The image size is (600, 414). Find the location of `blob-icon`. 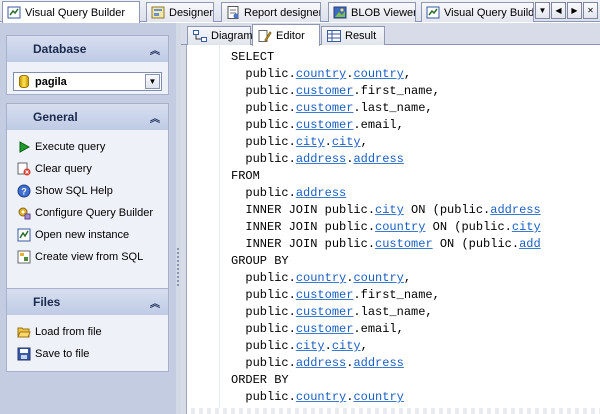

blob-icon is located at coordinates (340, 12).